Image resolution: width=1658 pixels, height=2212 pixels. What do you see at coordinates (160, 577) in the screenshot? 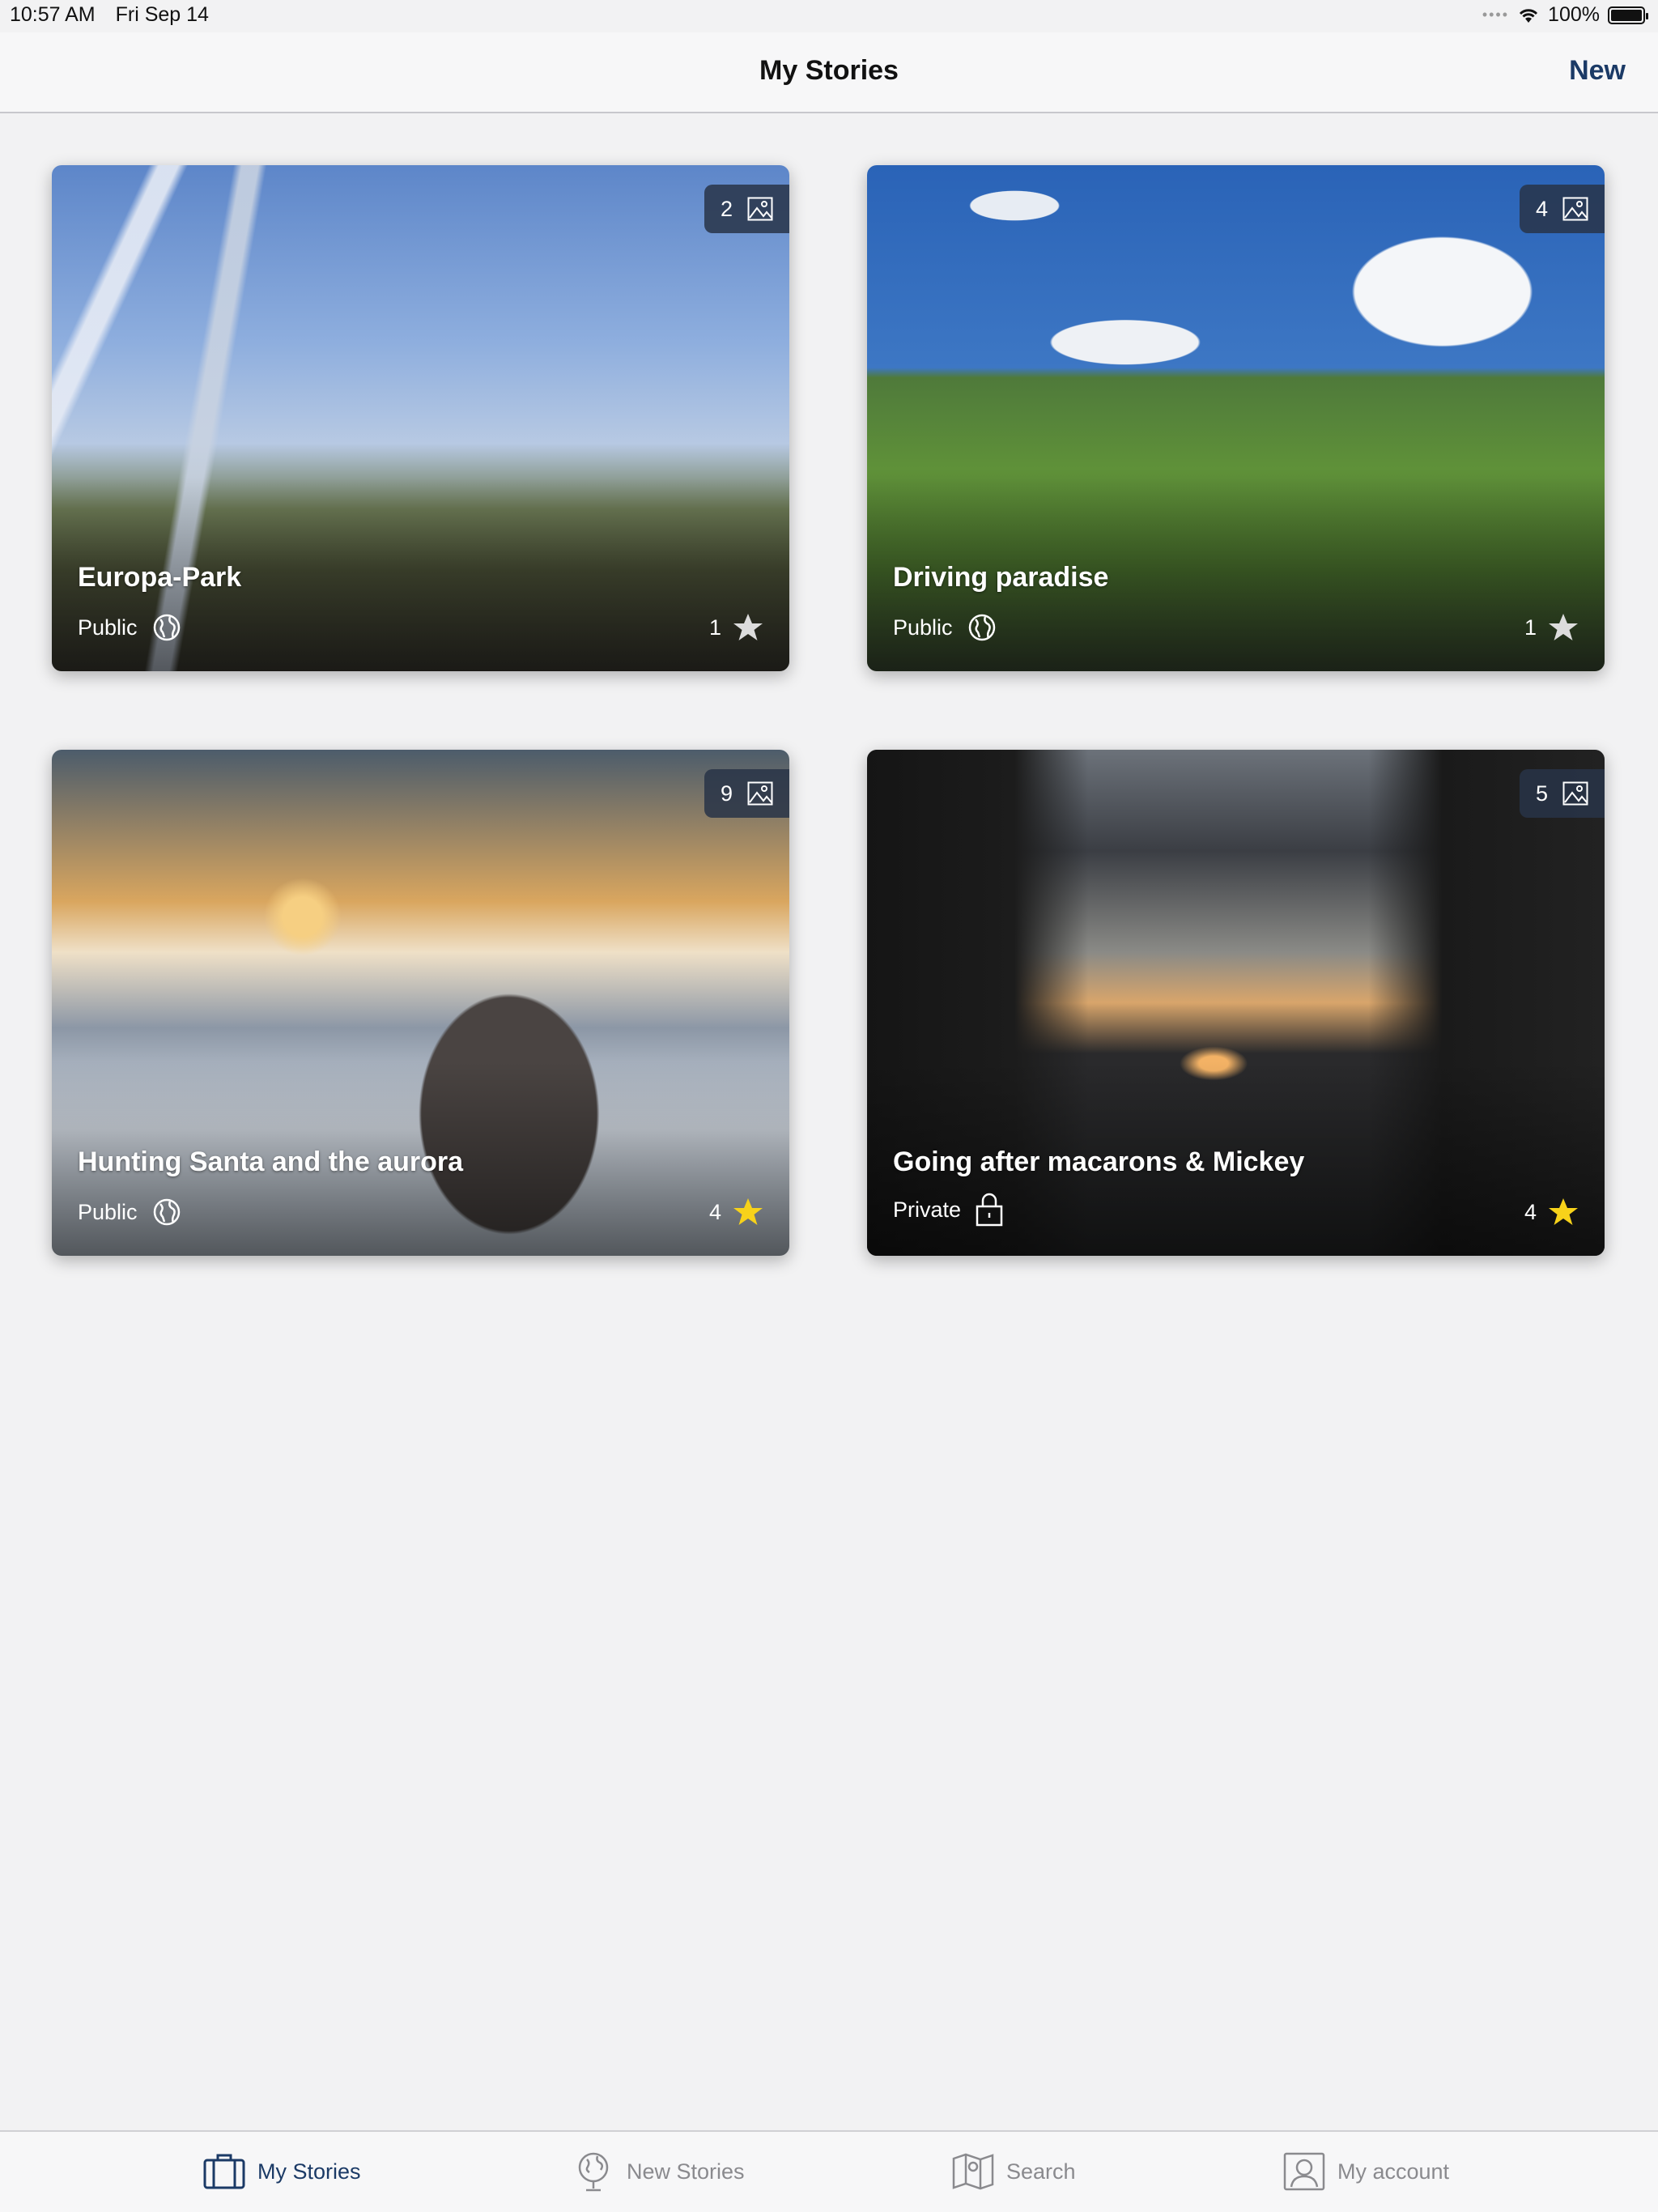
I see `story-title: Europa-Park` at bounding box center [160, 577].